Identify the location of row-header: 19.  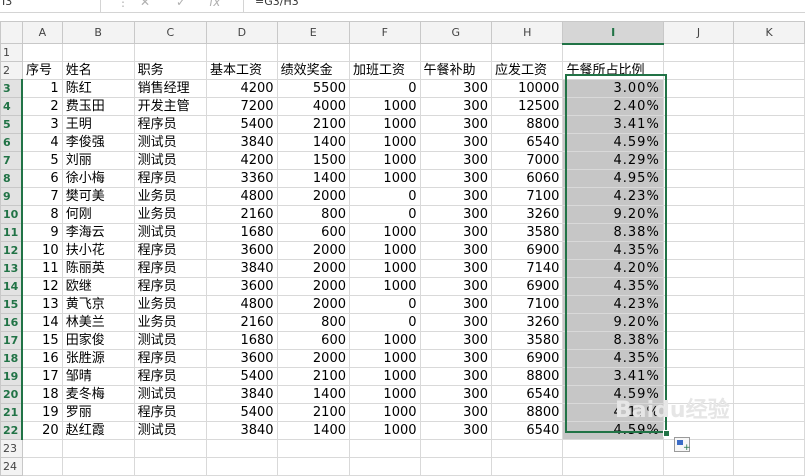
(12, 376).